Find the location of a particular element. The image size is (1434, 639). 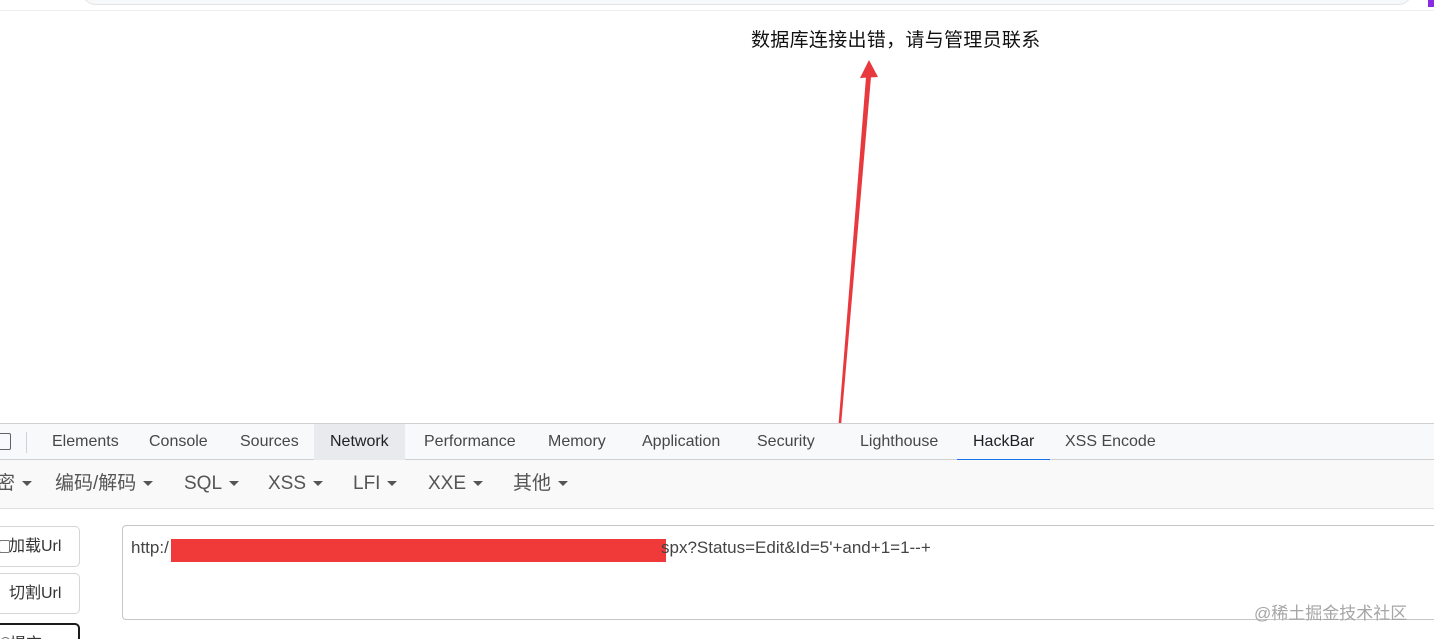

menu-other: 其他 is located at coordinates (541, 484).